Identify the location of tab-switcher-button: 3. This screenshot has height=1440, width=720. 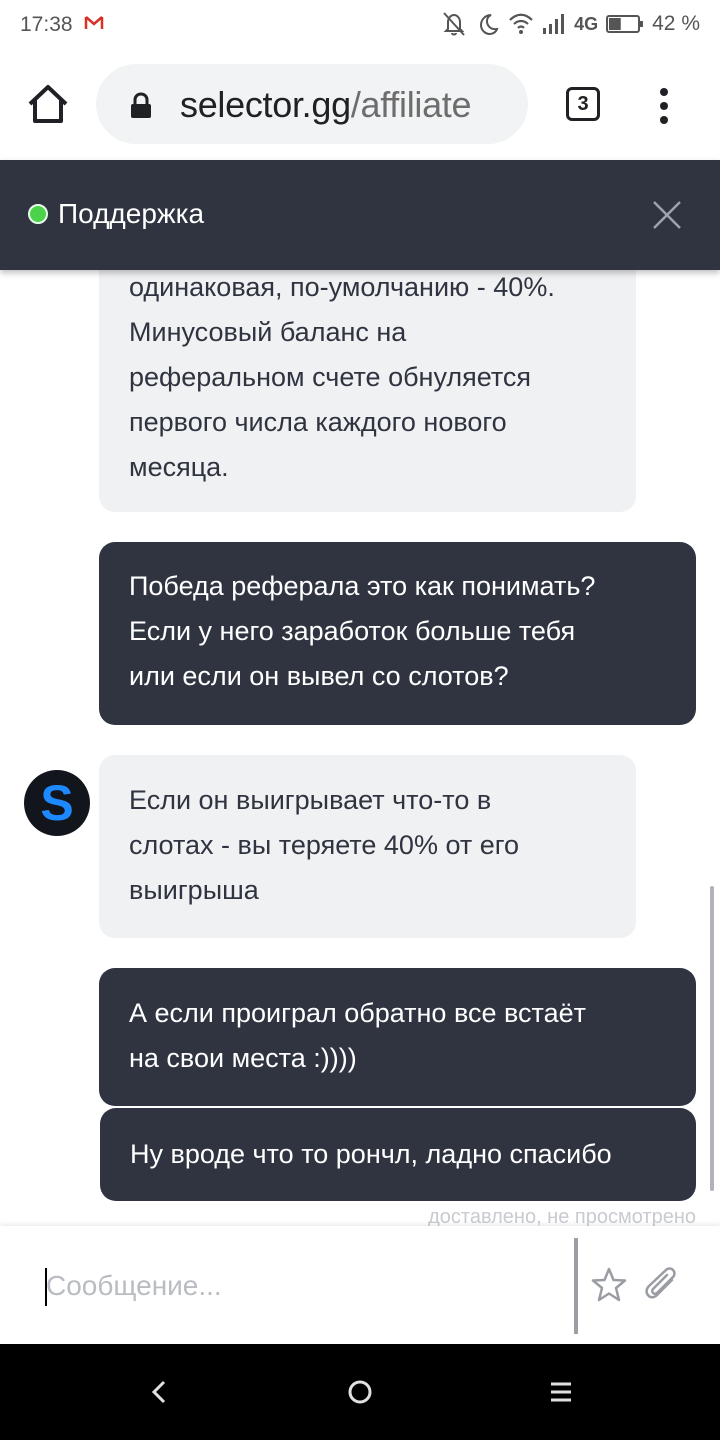
(583, 104).